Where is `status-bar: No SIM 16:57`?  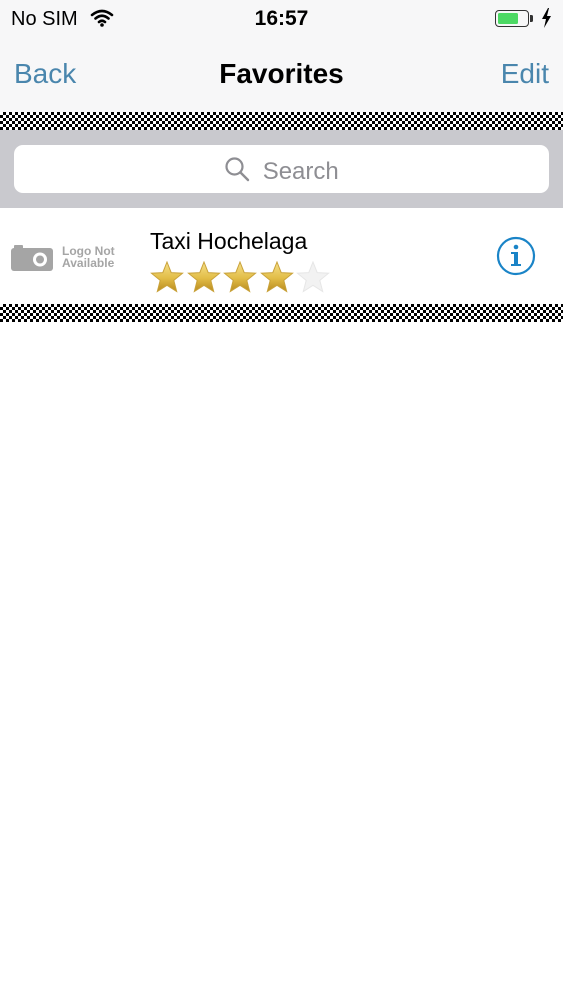
status-bar: No SIM 16:57 is located at coordinates (281, 19).